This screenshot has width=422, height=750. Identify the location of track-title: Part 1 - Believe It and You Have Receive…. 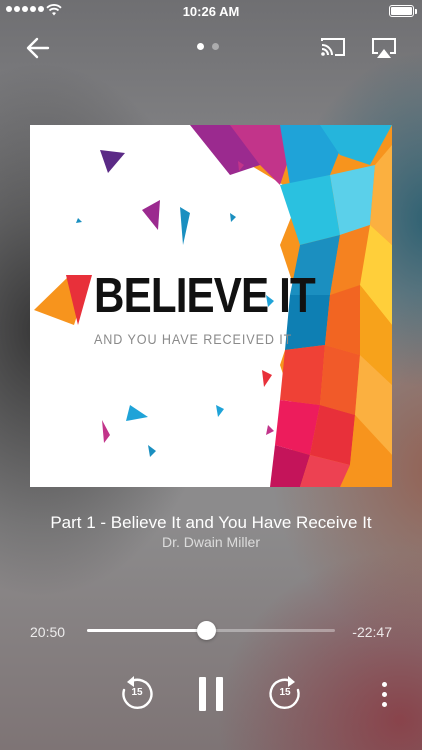
(211, 522).